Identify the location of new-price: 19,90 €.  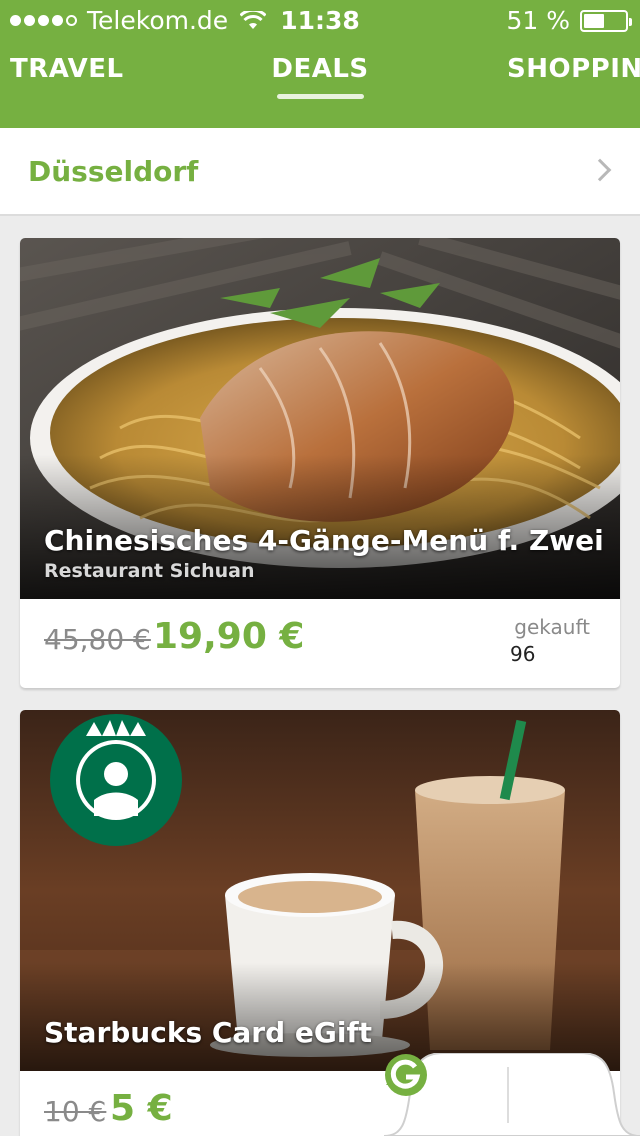
(229, 636).